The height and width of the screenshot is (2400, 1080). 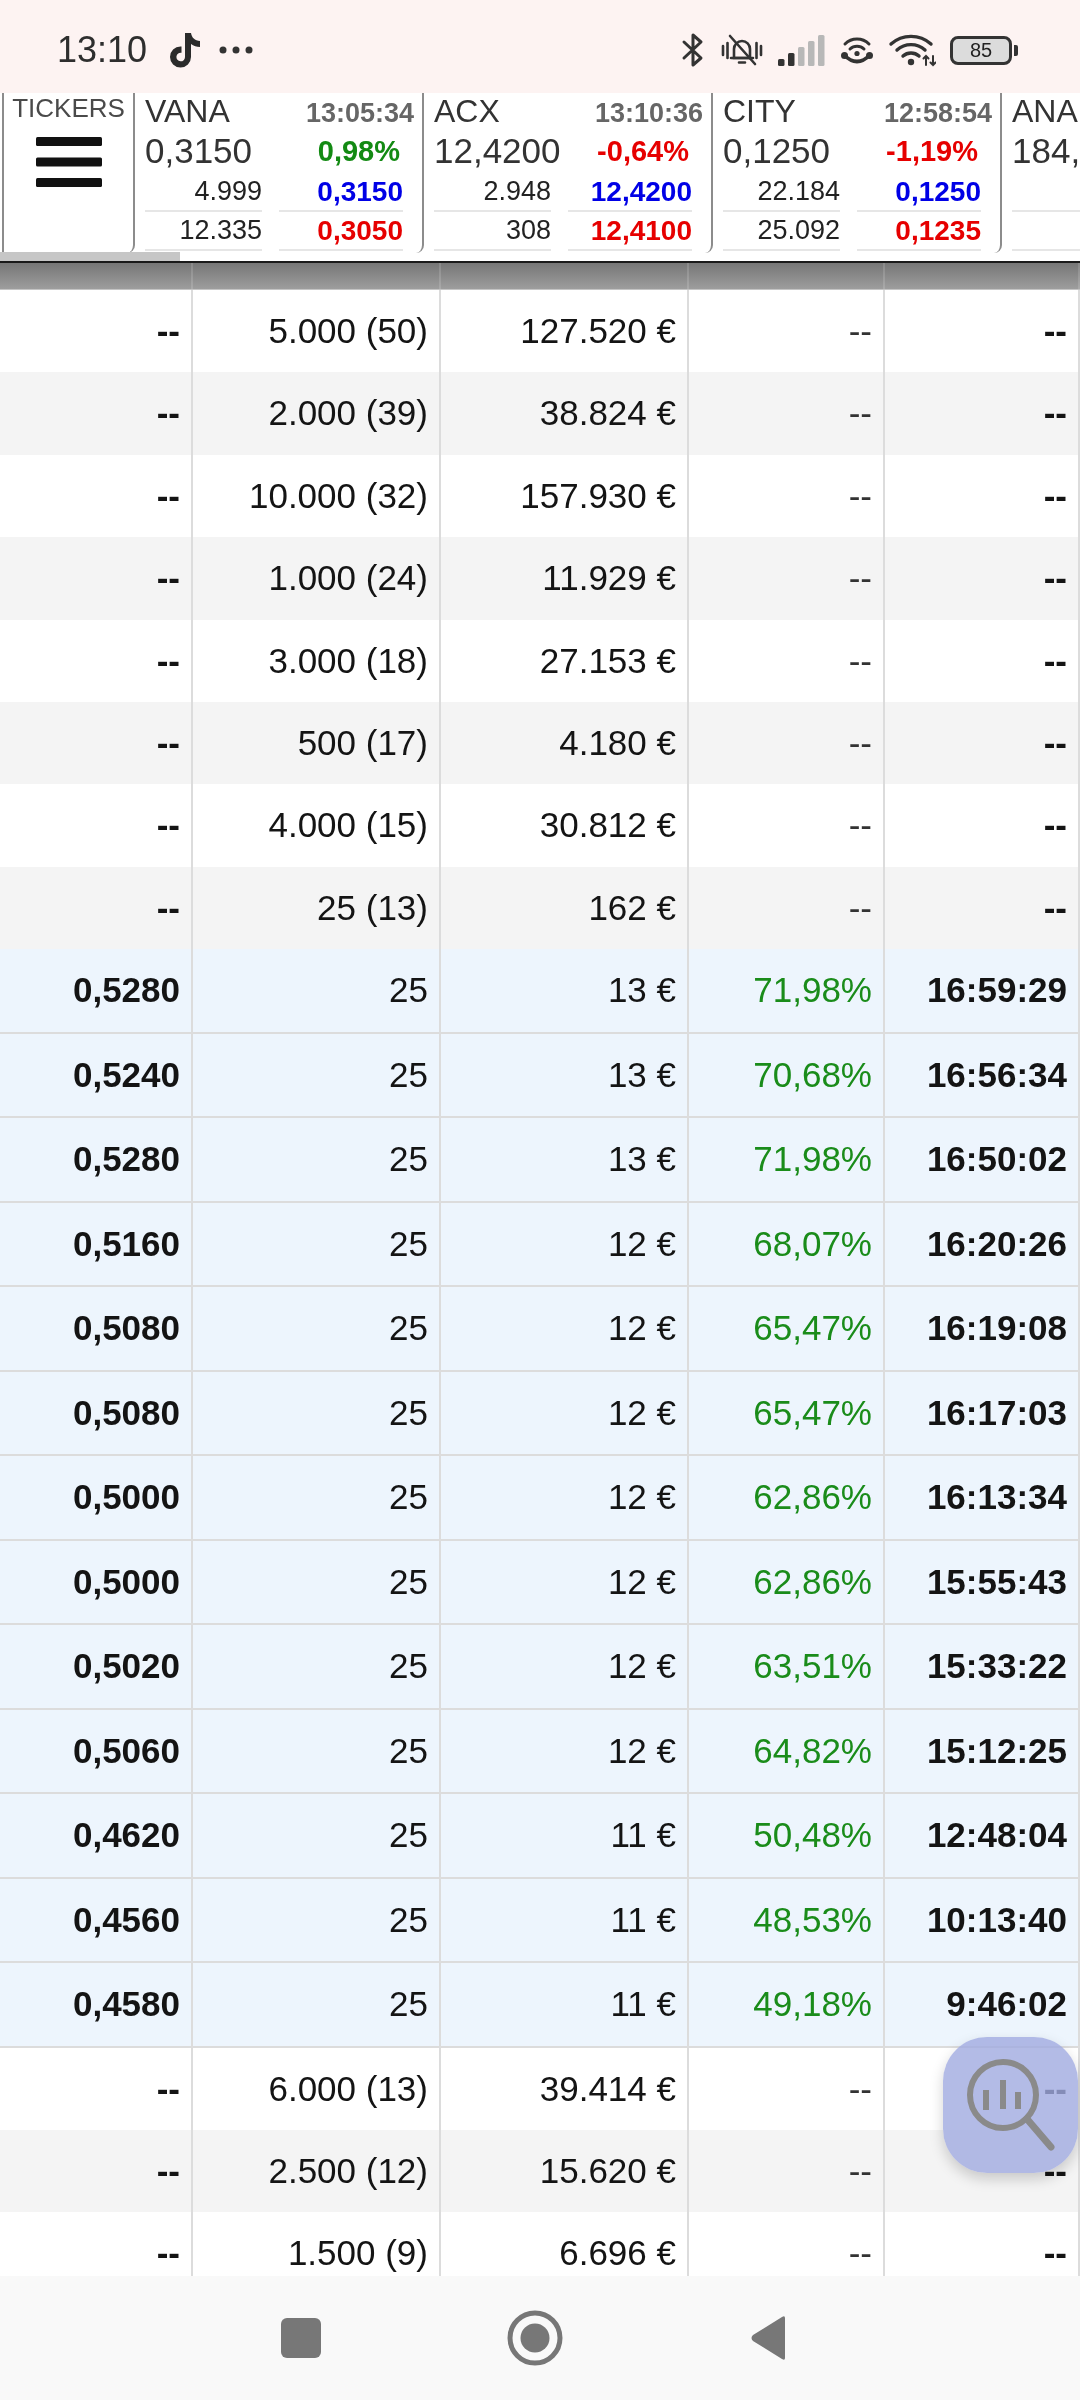 What do you see at coordinates (787, 1075) in the screenshot?
I see `table-cell: 70,68%` at bounding box center [787, 1075].